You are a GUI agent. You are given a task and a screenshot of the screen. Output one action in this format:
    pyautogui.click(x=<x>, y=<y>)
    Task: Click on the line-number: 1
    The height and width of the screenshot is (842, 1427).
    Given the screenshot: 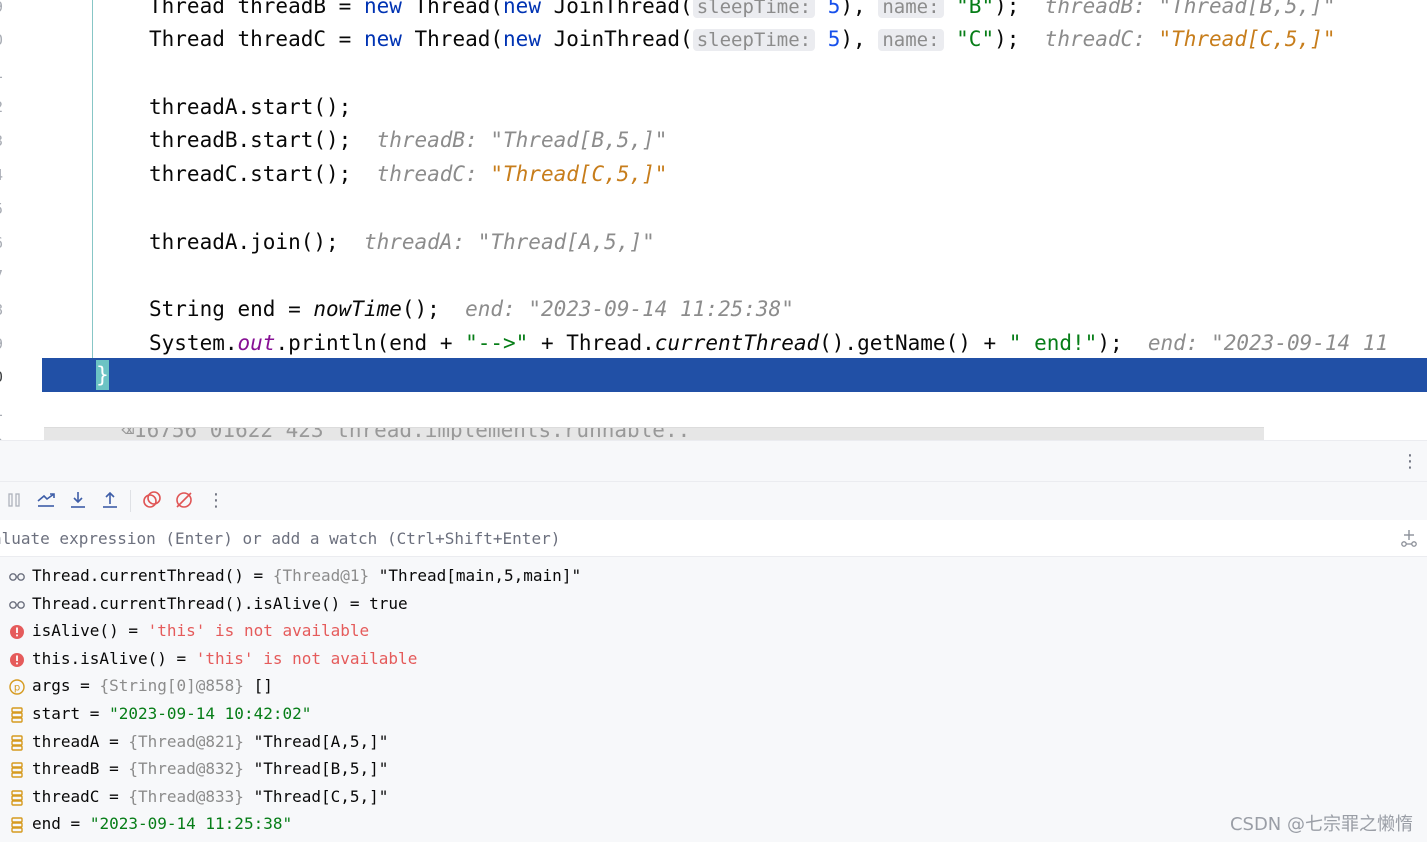 What is the action you would take?
    pyautogui.click(x=4, y=73)
    